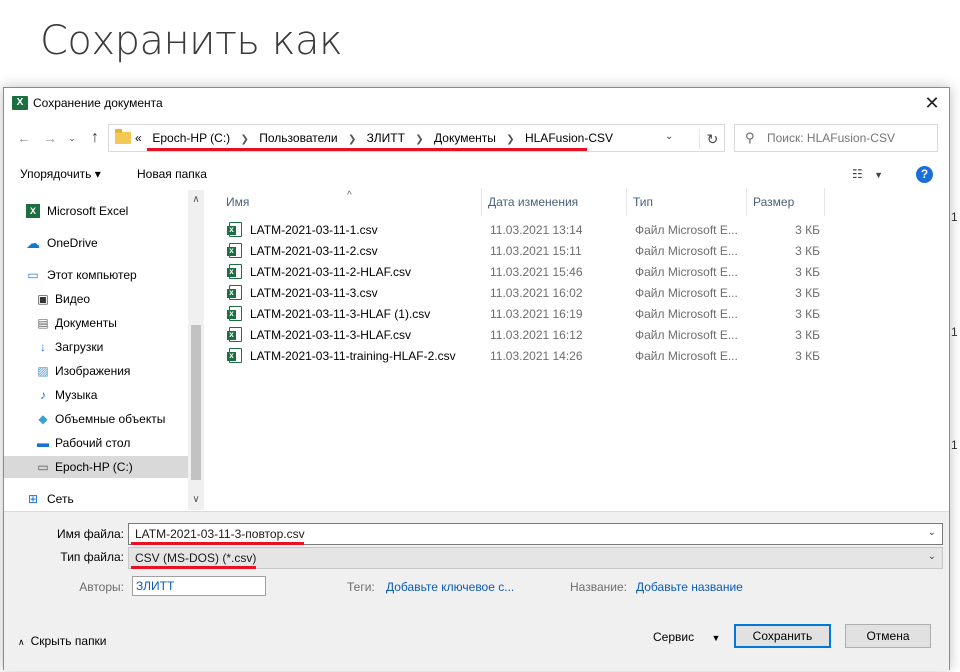  What do you see at coordinates (807, 293) in the screenshot?
I see `file-size: 3 КБ` at bounding box center [807, 293].